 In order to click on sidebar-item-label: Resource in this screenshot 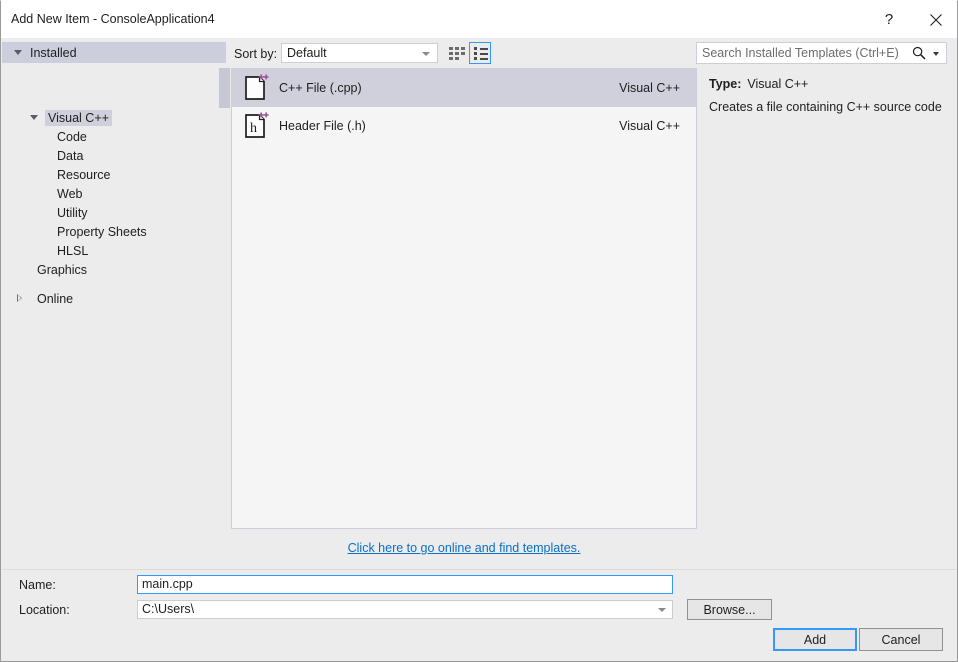, I will do `click(84, 174)`.